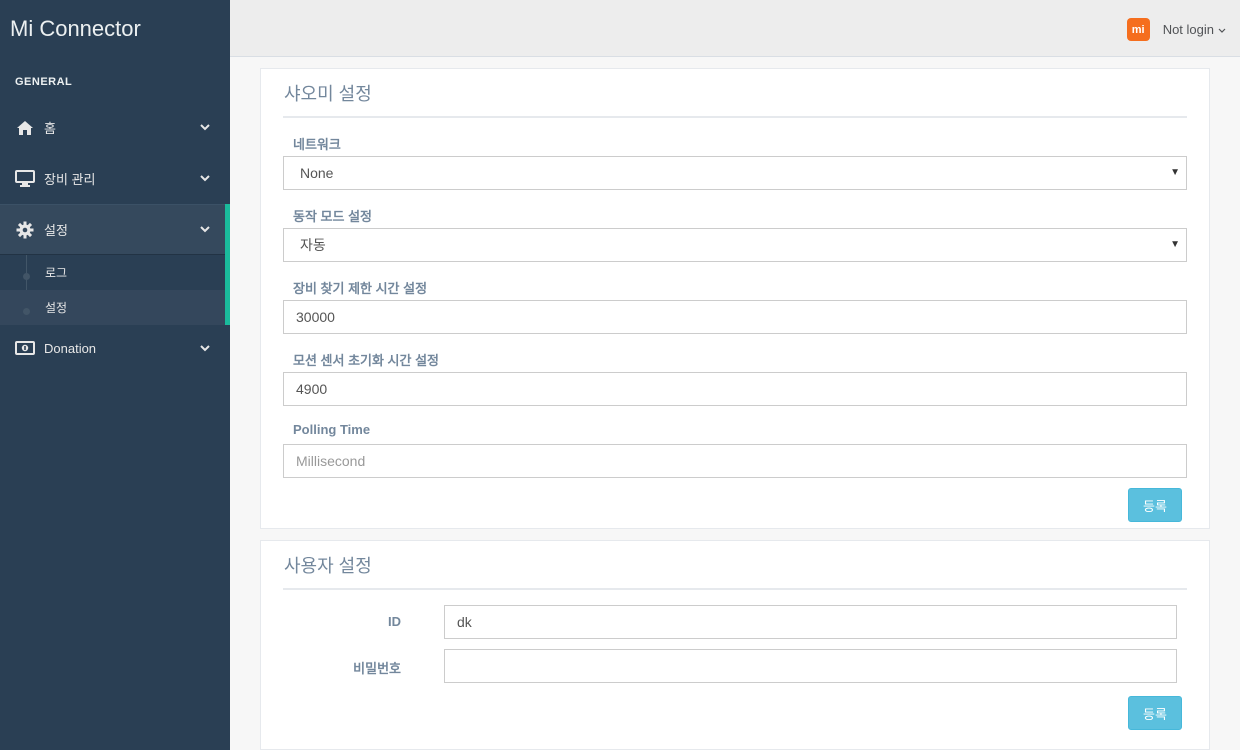  I want to click on network-select-value: None, so click(317, 173).